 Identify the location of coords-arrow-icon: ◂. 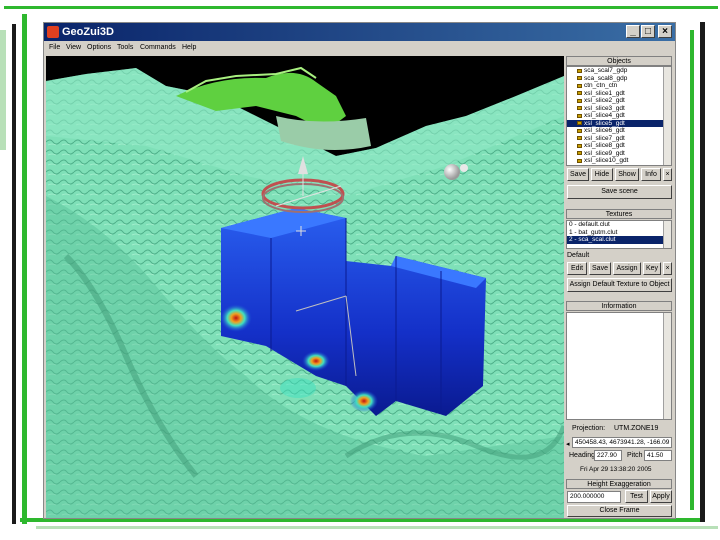
(568, 444).